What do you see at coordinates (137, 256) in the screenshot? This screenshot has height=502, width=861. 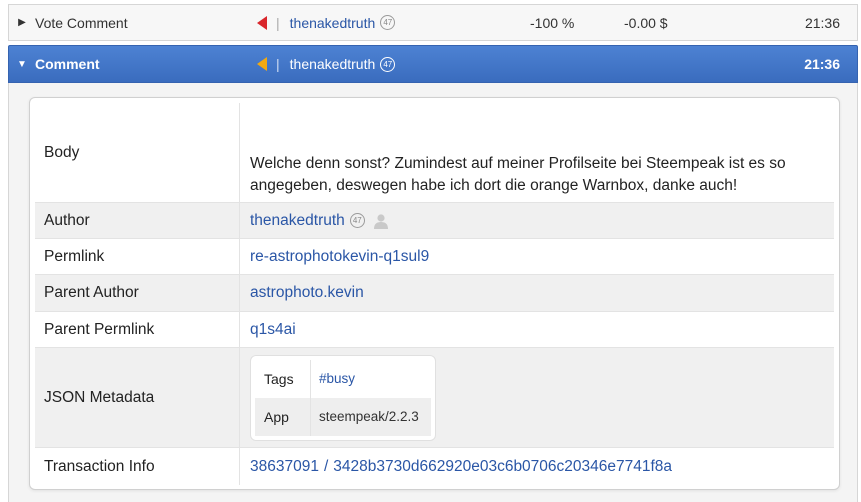 I see `detail-key: Permlink` at bounding box center [137, 256].